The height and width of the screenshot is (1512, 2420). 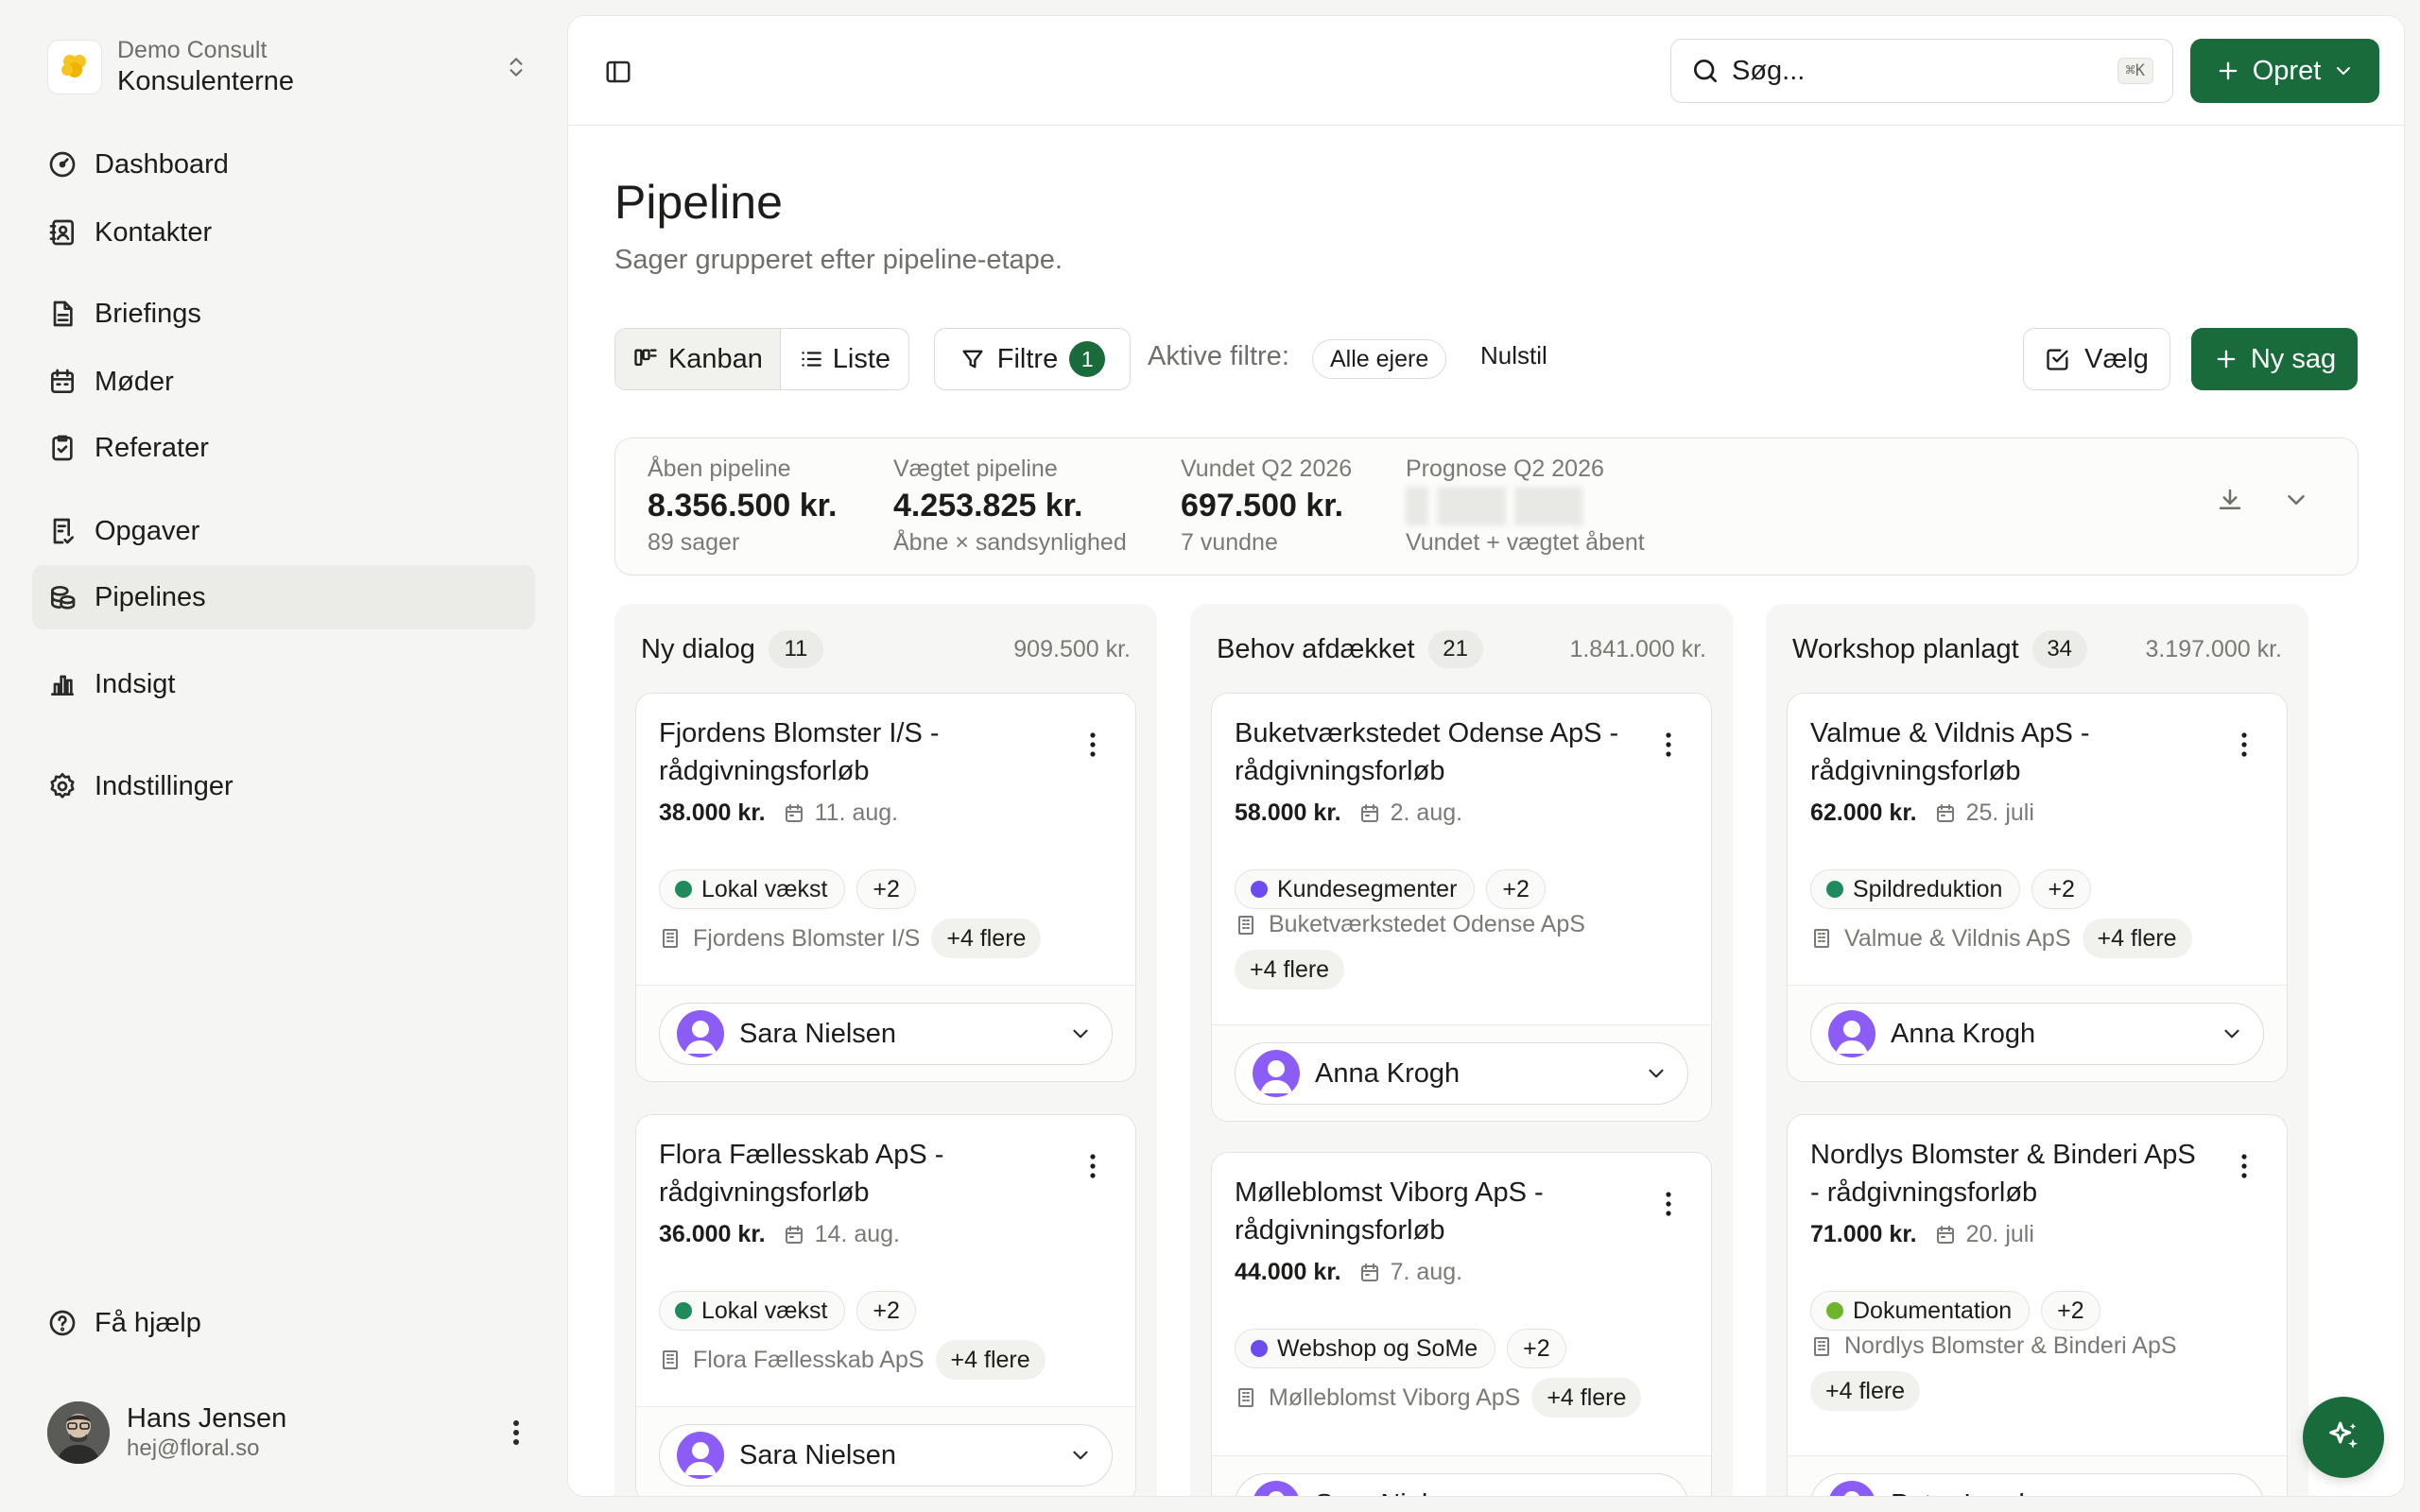 I want to click on active-filters-label: Aktive filtre:, so click(x=1218, y=356).